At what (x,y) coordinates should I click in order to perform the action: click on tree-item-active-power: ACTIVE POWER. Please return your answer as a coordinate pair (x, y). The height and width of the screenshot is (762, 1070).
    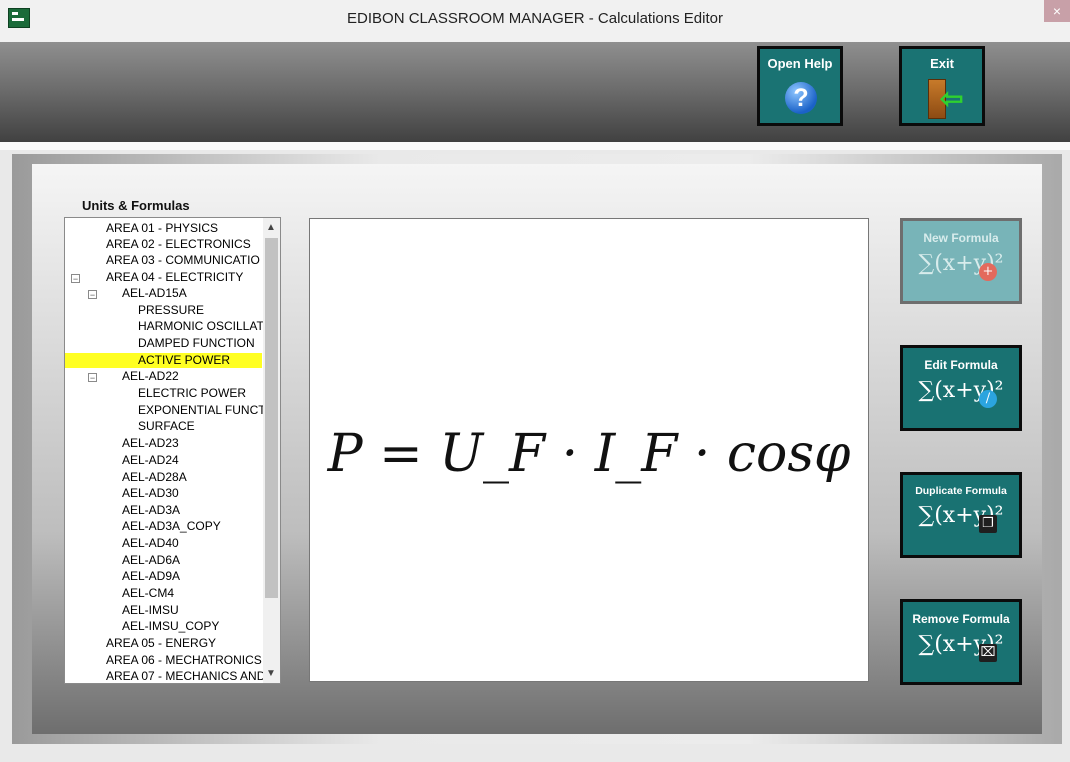
    Looking at the image, I should click on (163, 360).